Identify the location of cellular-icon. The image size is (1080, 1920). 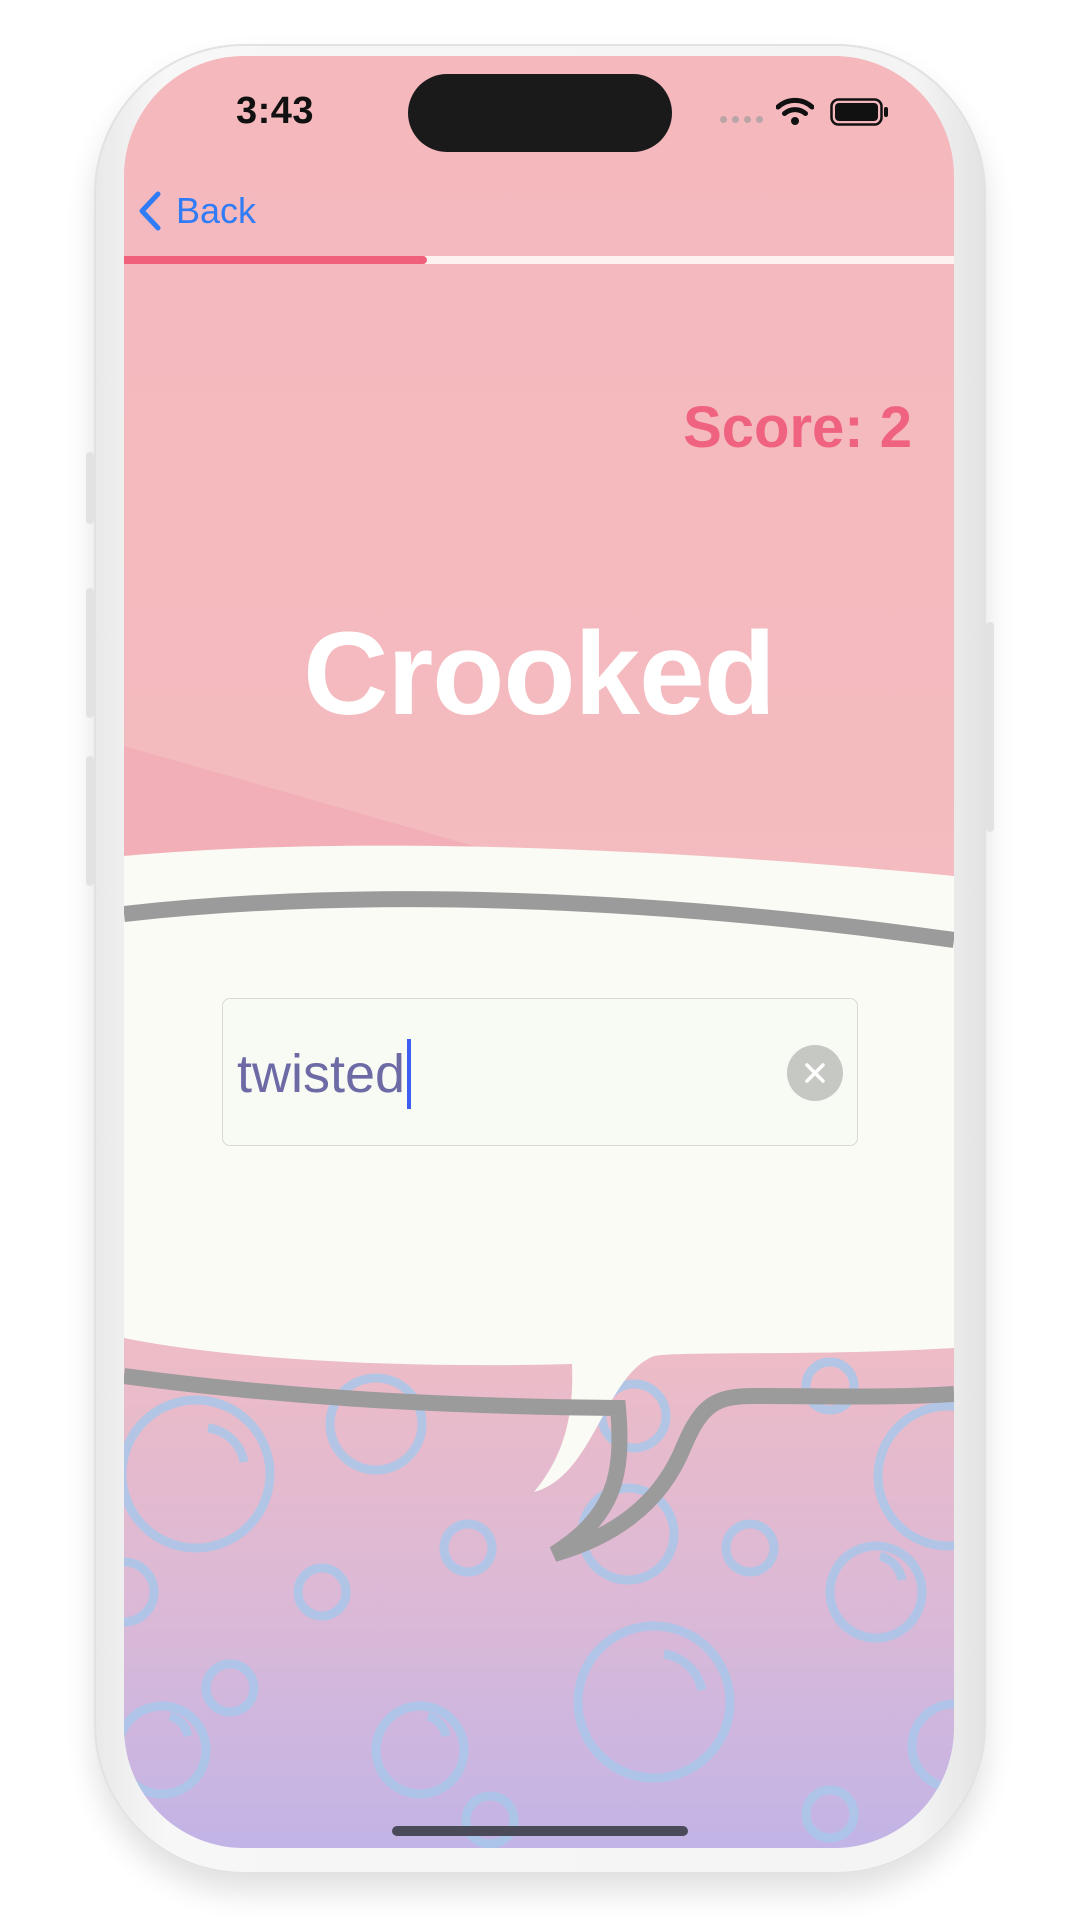
(741, 119).